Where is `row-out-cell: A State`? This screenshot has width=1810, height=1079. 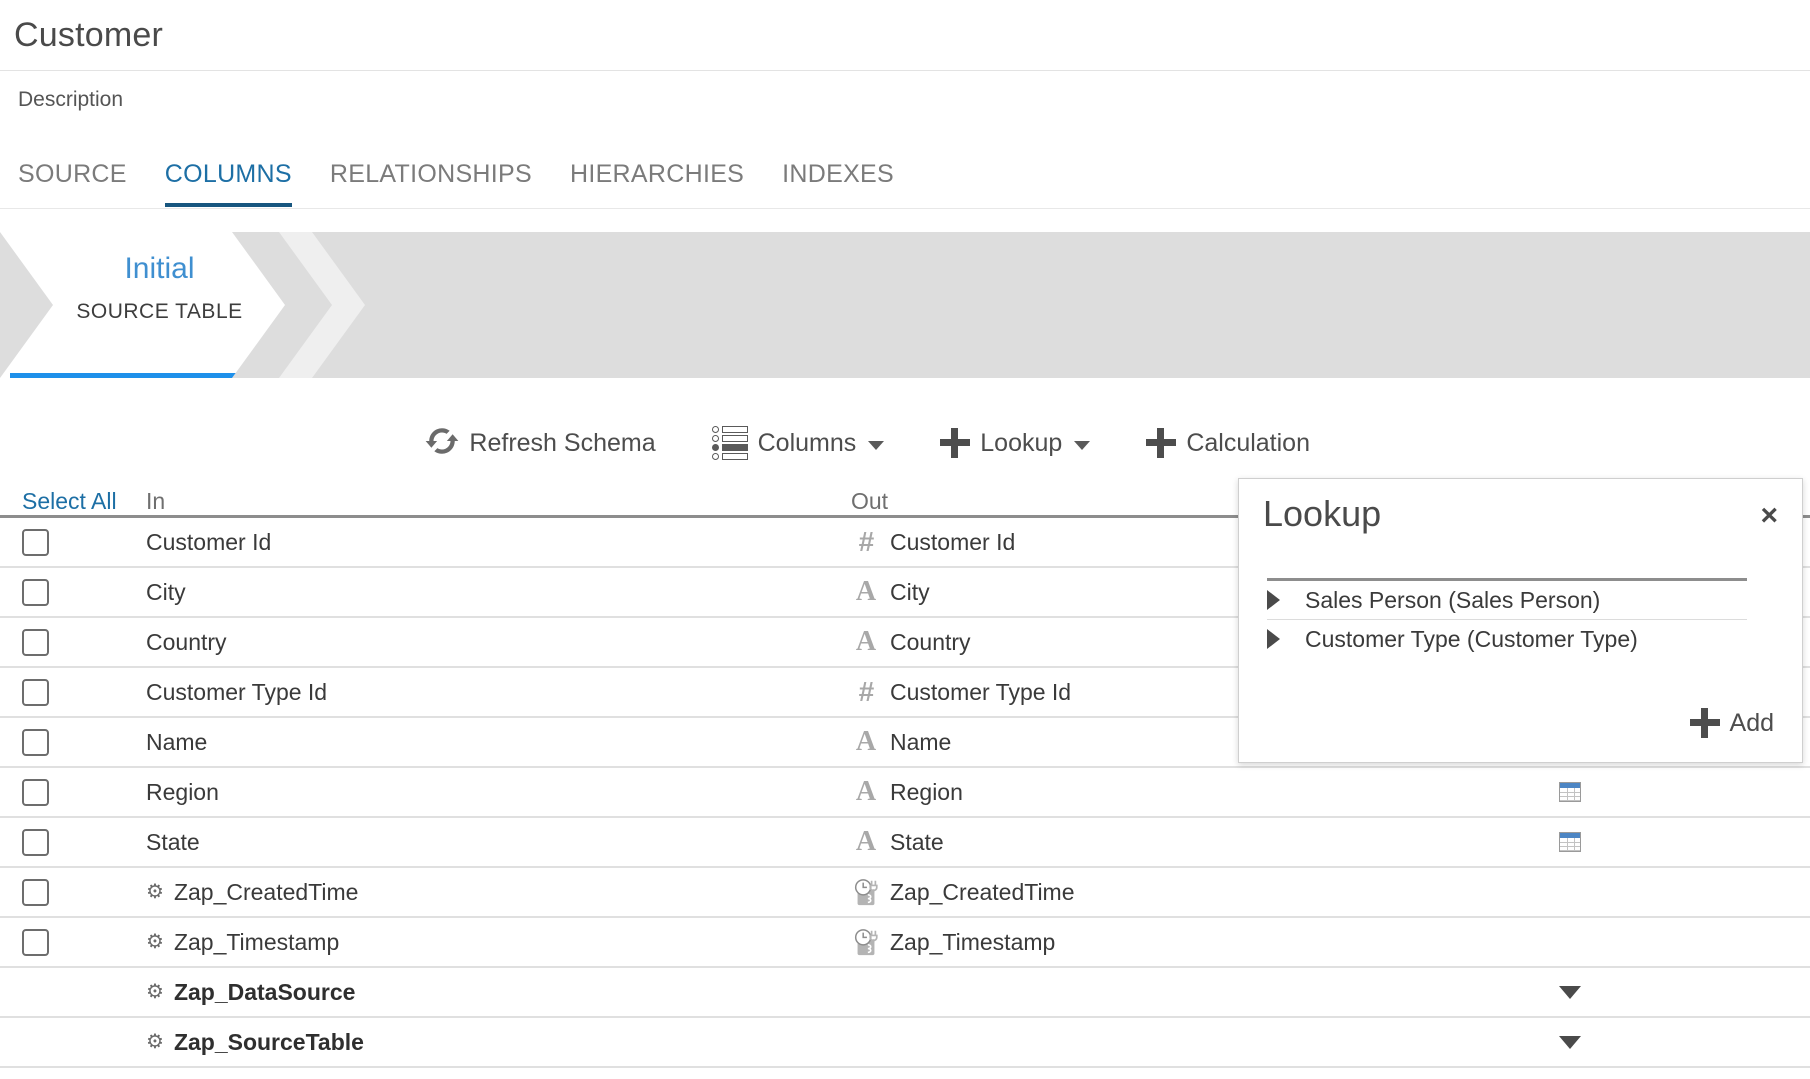
row-out-cell: A State is located at coordinates (1171, 842).